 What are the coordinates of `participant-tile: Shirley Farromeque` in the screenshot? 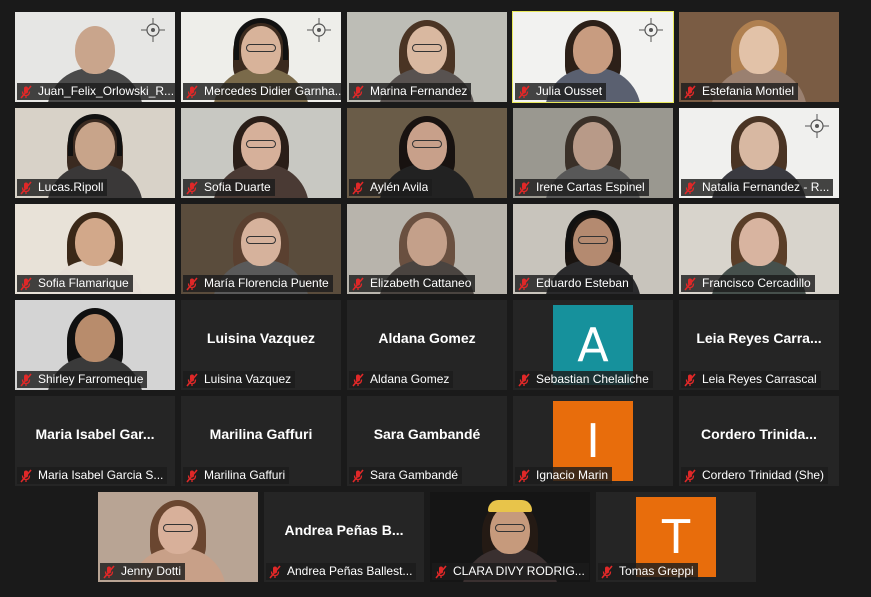 It's located at (95, 345).